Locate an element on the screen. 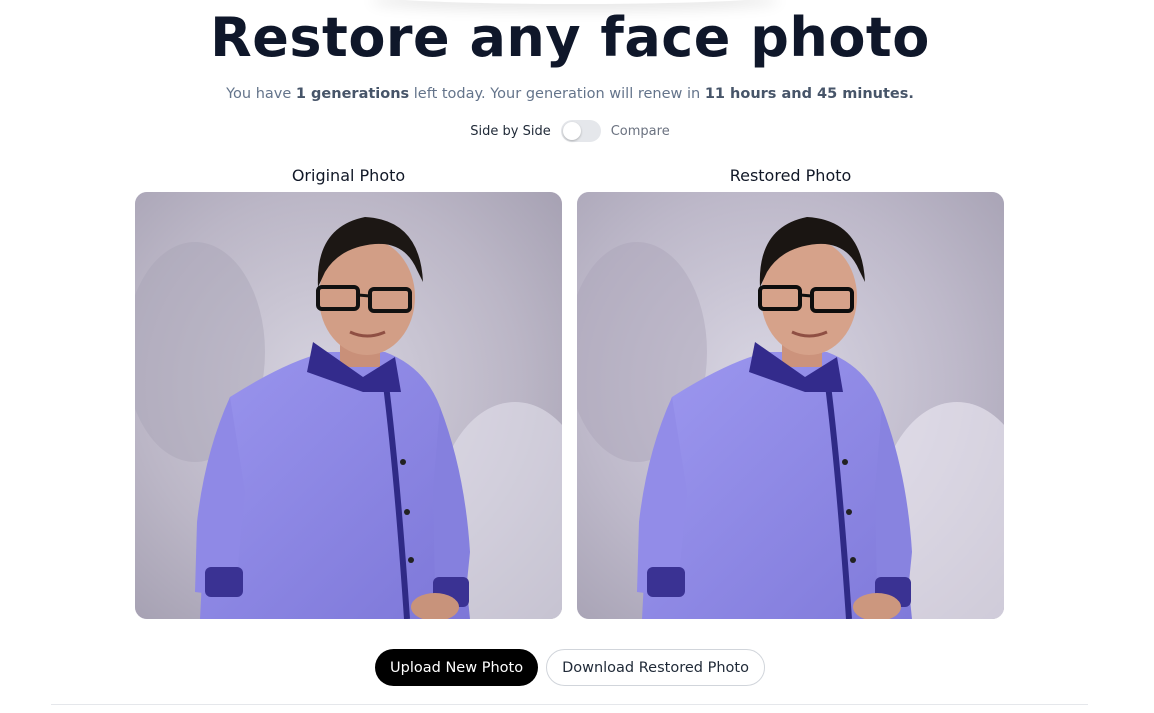  generation-count: 1 generations is located at coordinates (352, 94).